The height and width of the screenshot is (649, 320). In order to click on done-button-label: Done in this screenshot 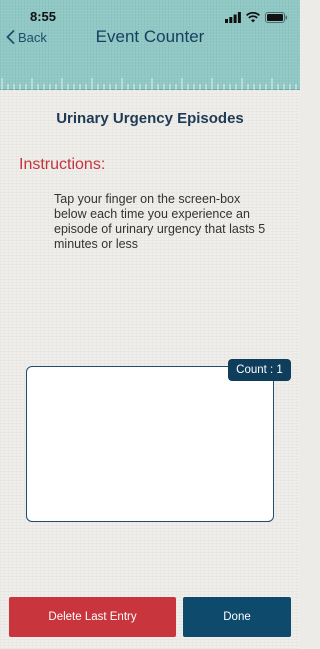, I will do `click(237, 617)`.